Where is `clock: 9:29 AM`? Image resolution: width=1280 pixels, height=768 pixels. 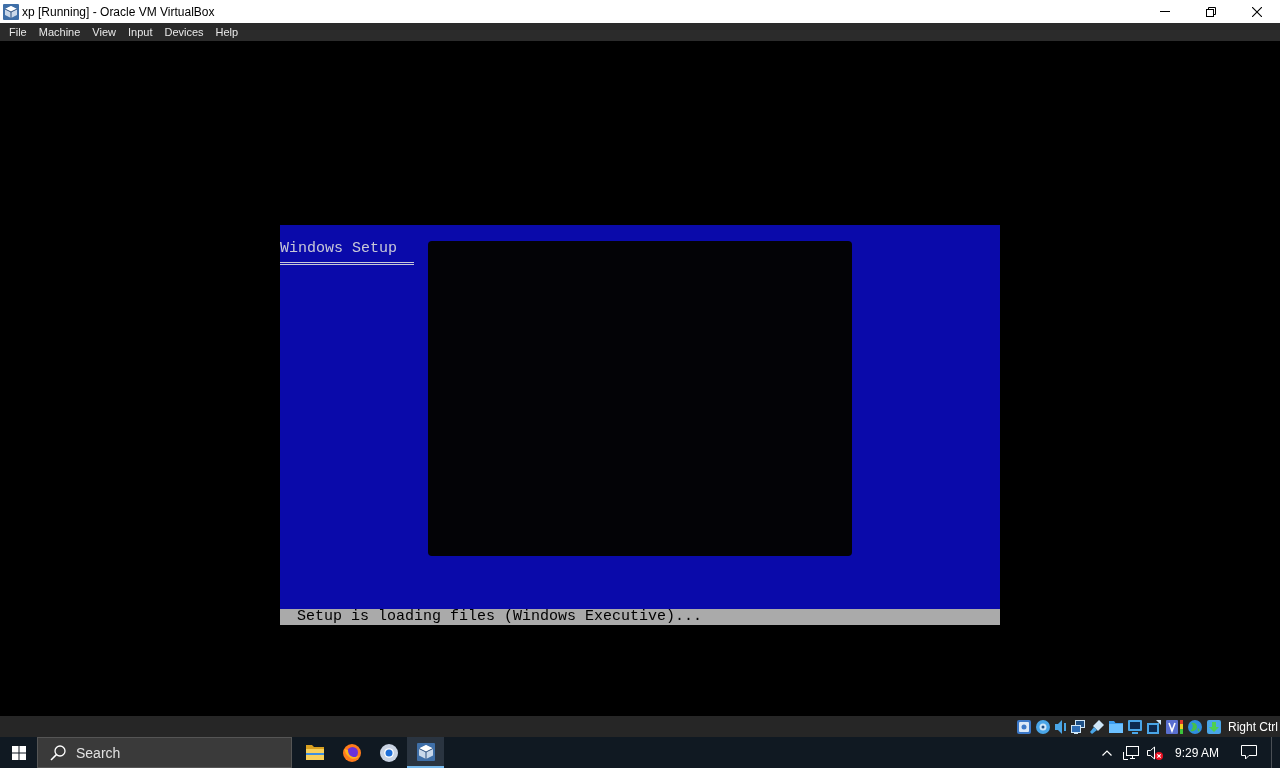 clock: 9:29 AM is located at coordinates (1196, 752).